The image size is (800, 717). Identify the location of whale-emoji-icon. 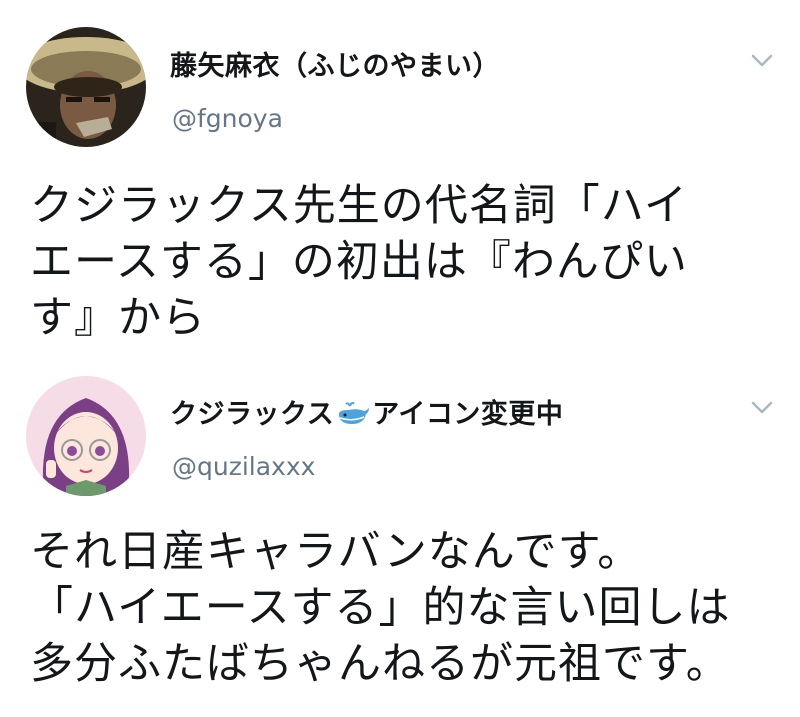
(353, 416).